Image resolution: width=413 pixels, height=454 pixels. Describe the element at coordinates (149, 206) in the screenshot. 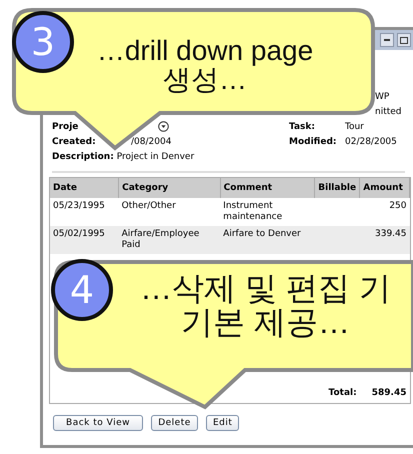

I see `table-cell: Other/Other` at that location.